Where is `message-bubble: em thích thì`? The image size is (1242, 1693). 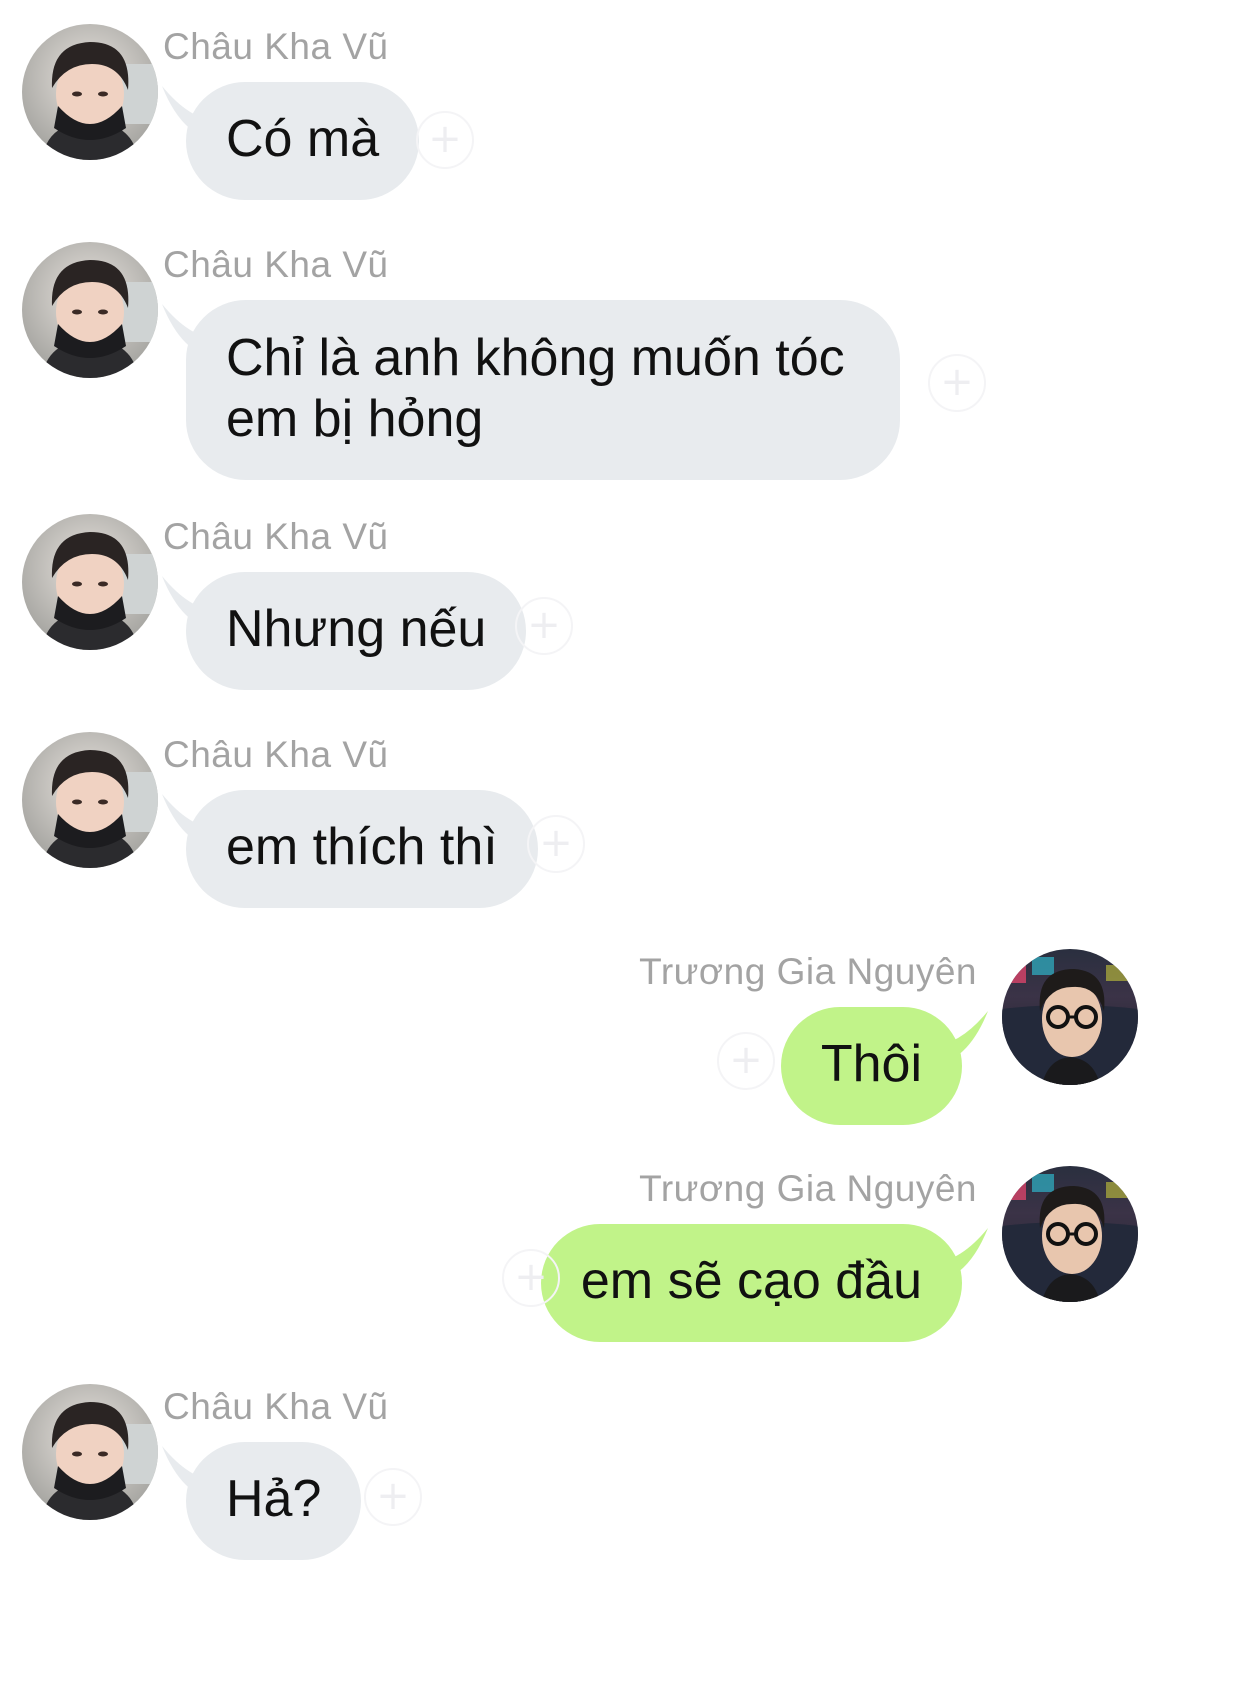
message-bubble: em thích thì is located at coordinates (362, 849).